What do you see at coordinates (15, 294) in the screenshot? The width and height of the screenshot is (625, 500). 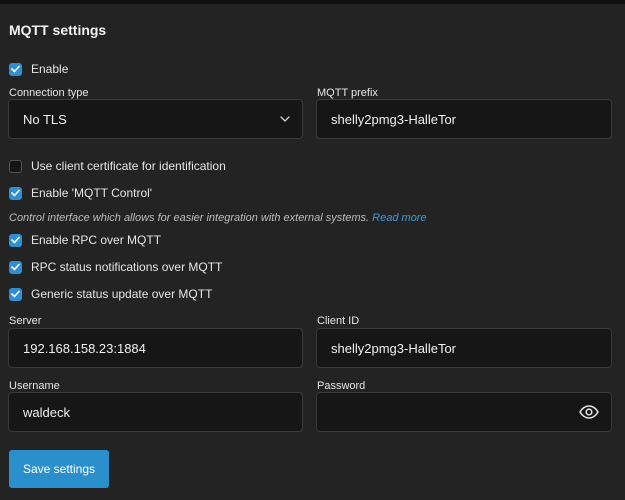 I see `generic-status-checkbox` at bounding box center [15, 294].